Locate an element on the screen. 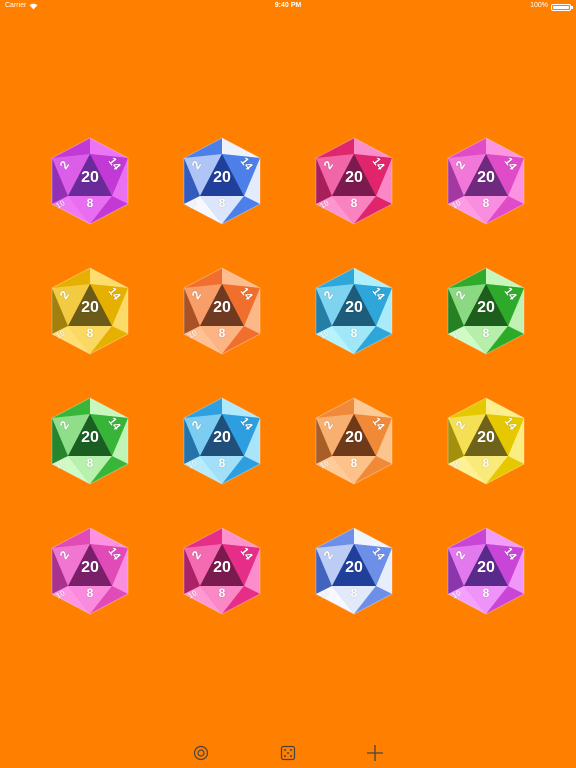  dice-button is located at coordinates (288, 753).